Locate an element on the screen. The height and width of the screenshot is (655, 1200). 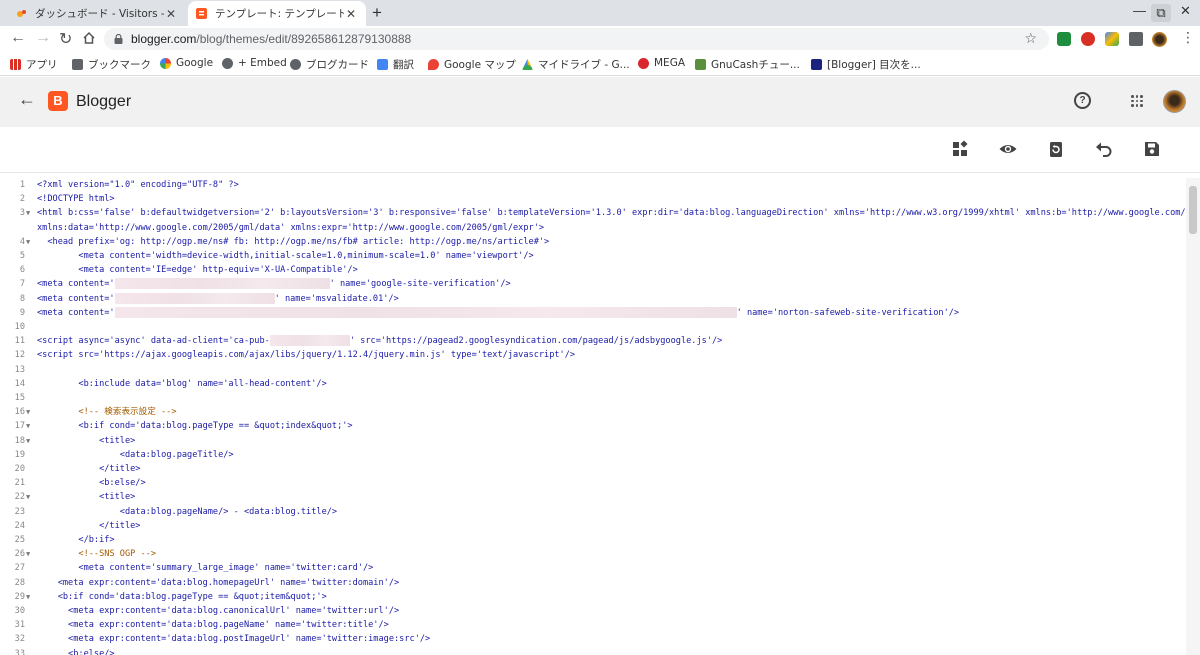
code-line: 15 is located at coordinates (592, 398).